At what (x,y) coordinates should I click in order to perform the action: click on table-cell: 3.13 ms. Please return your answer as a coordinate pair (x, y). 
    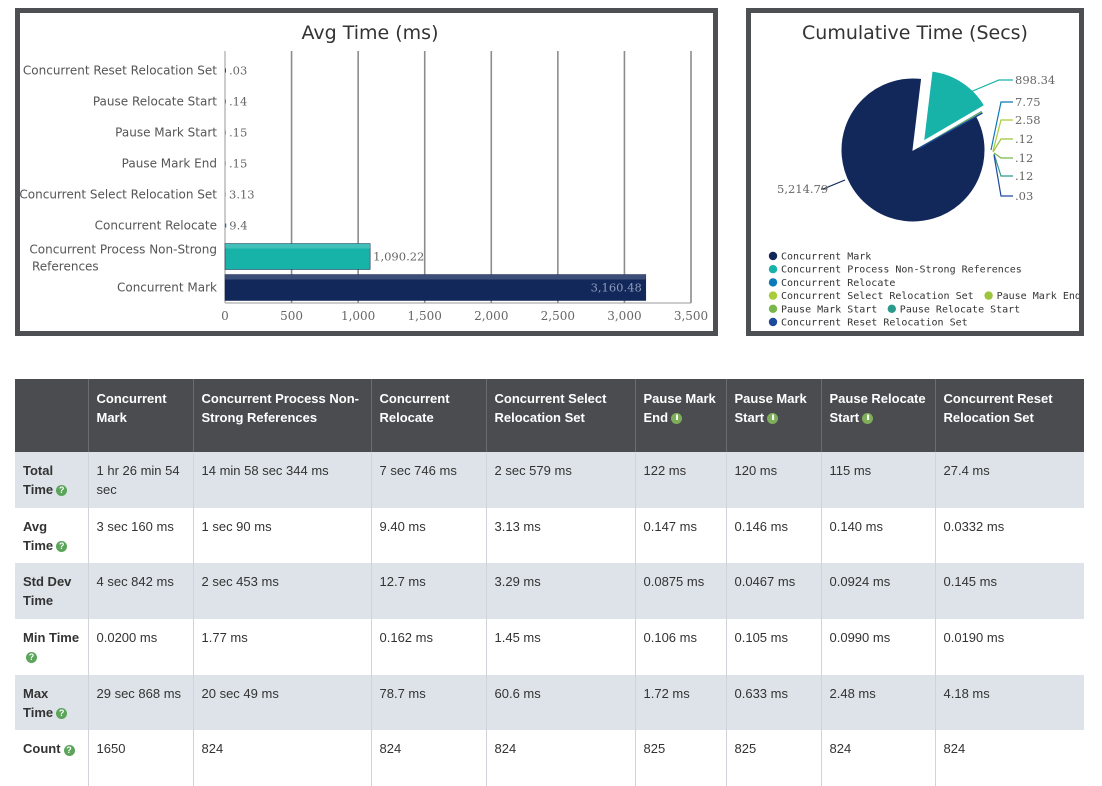
    Looking at the image, I should click on (561, 535).